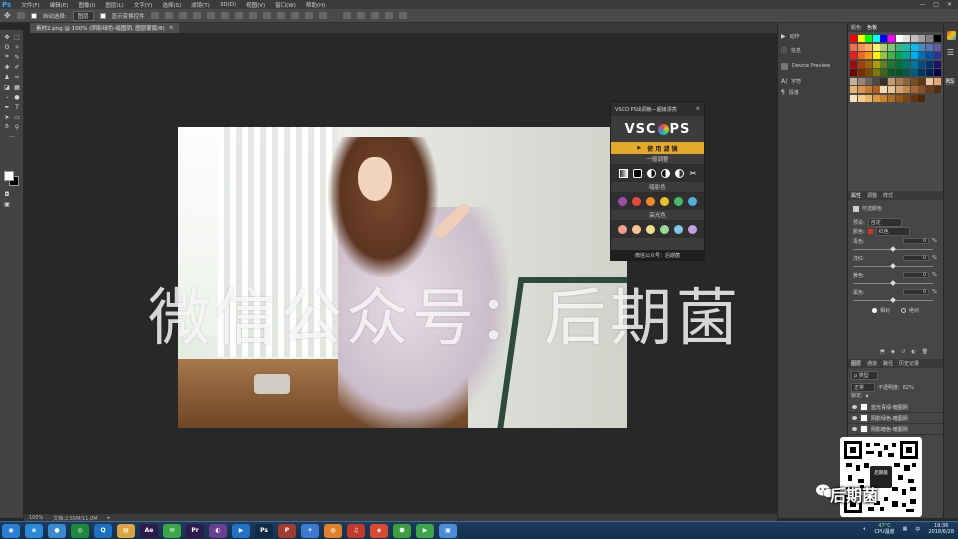 This screenshot has height=539, width=958. Describe the element at coordinates (893, 352) in the screenshot. I see `view-previous-icon: ◉` at that location.